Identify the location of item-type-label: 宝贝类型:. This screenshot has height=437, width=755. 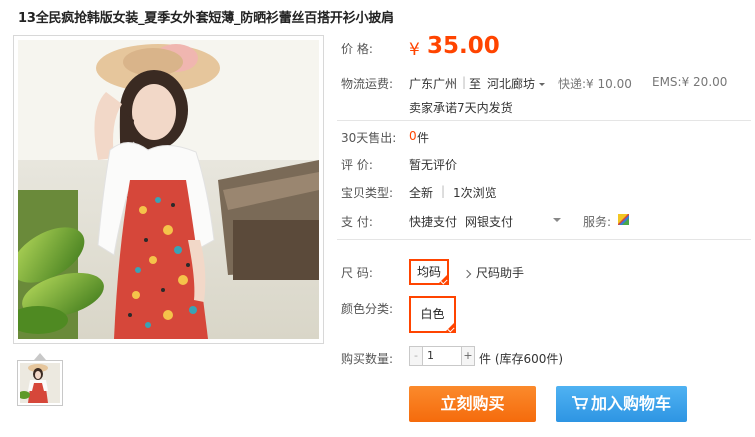
(367, 193).